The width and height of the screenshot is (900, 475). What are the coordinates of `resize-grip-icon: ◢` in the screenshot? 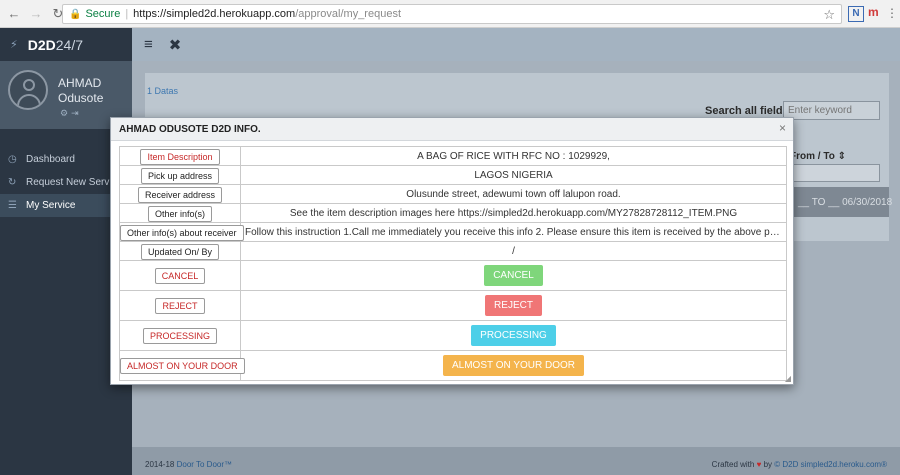 It's located at (788, 378).